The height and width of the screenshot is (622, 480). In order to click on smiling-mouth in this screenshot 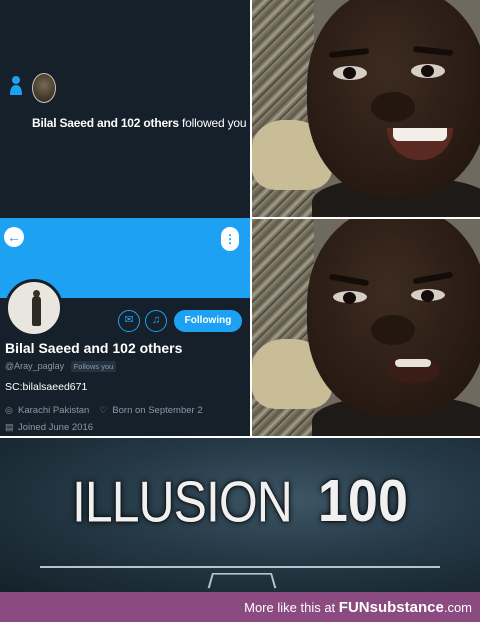, I will do `click(420, 144)`.